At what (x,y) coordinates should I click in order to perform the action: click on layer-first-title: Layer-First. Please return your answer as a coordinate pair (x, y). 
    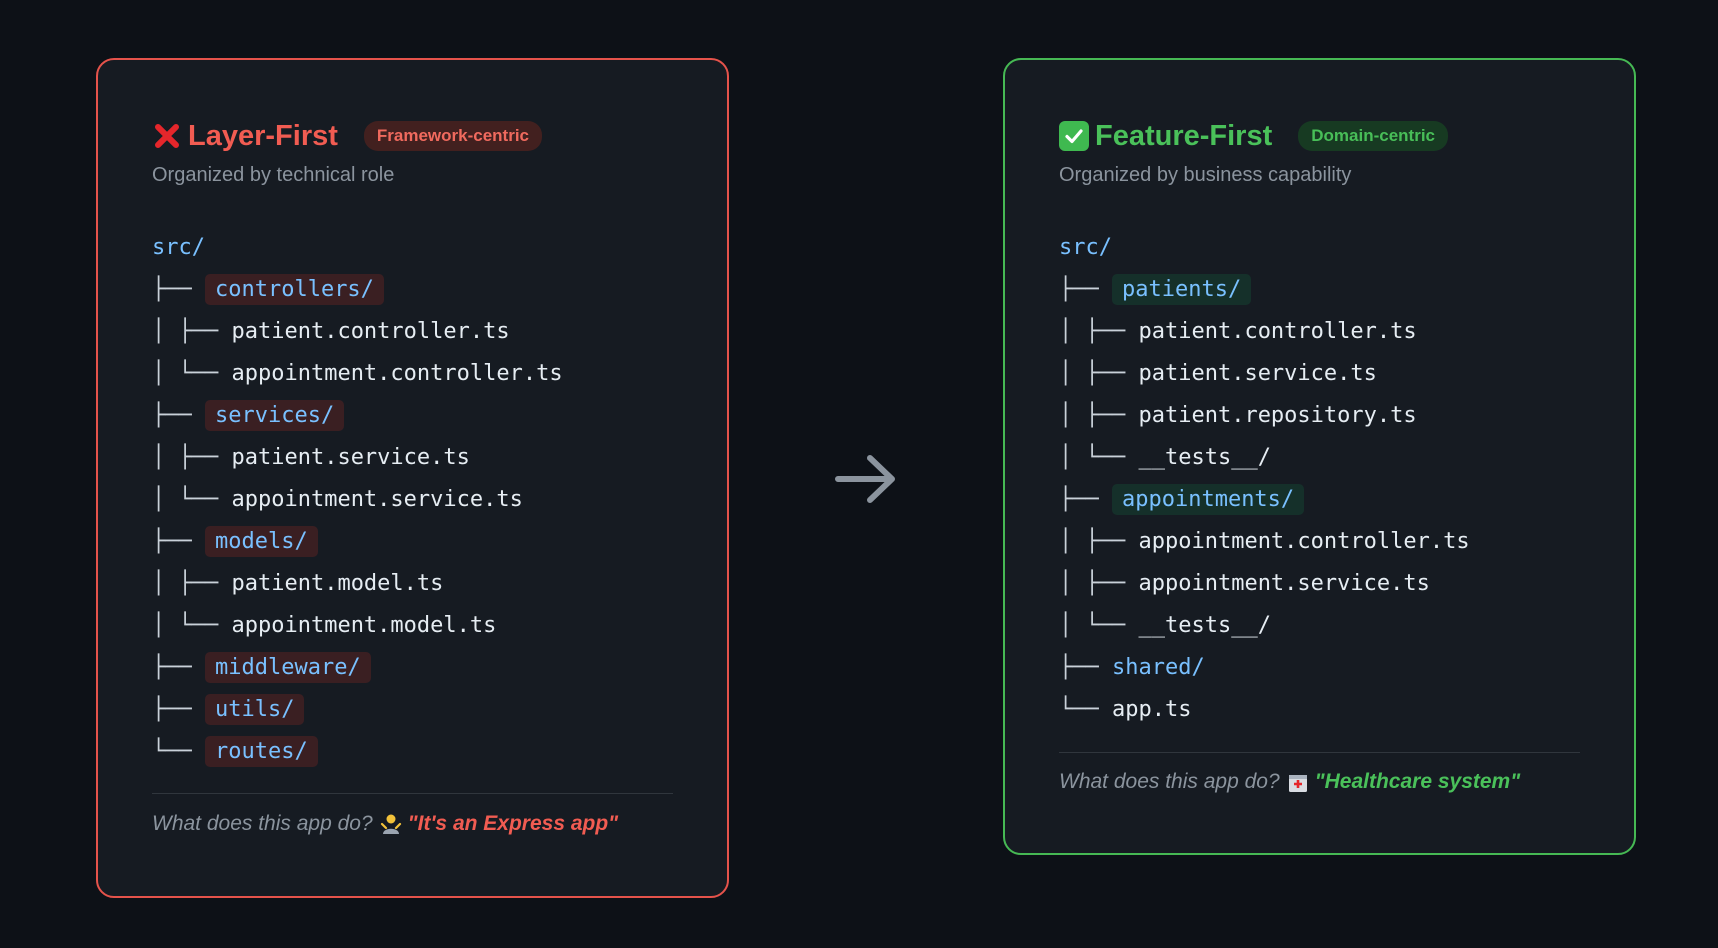
    Looking at the image, I should click on (263, 135).